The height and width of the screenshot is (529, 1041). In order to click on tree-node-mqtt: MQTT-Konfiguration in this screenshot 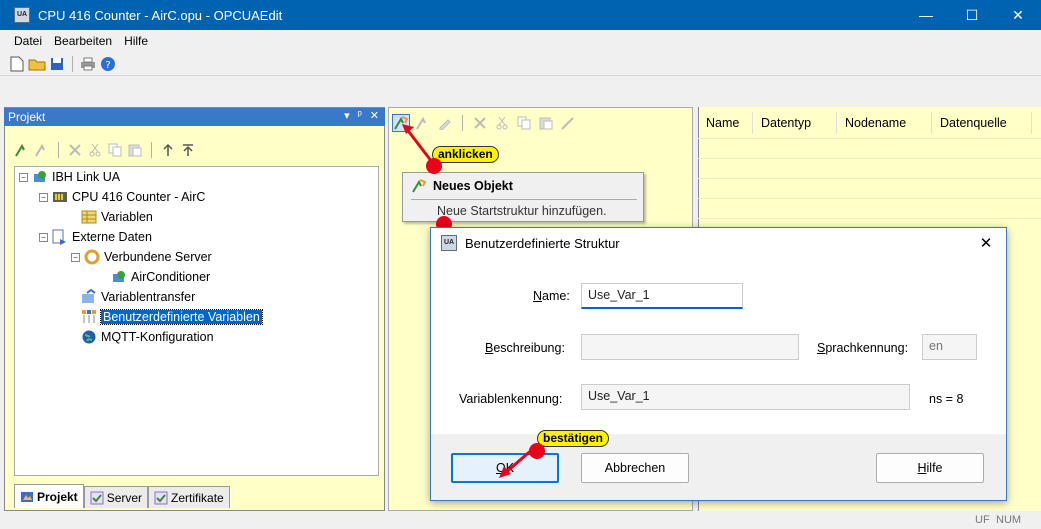, I will do `click(147, 337)`.